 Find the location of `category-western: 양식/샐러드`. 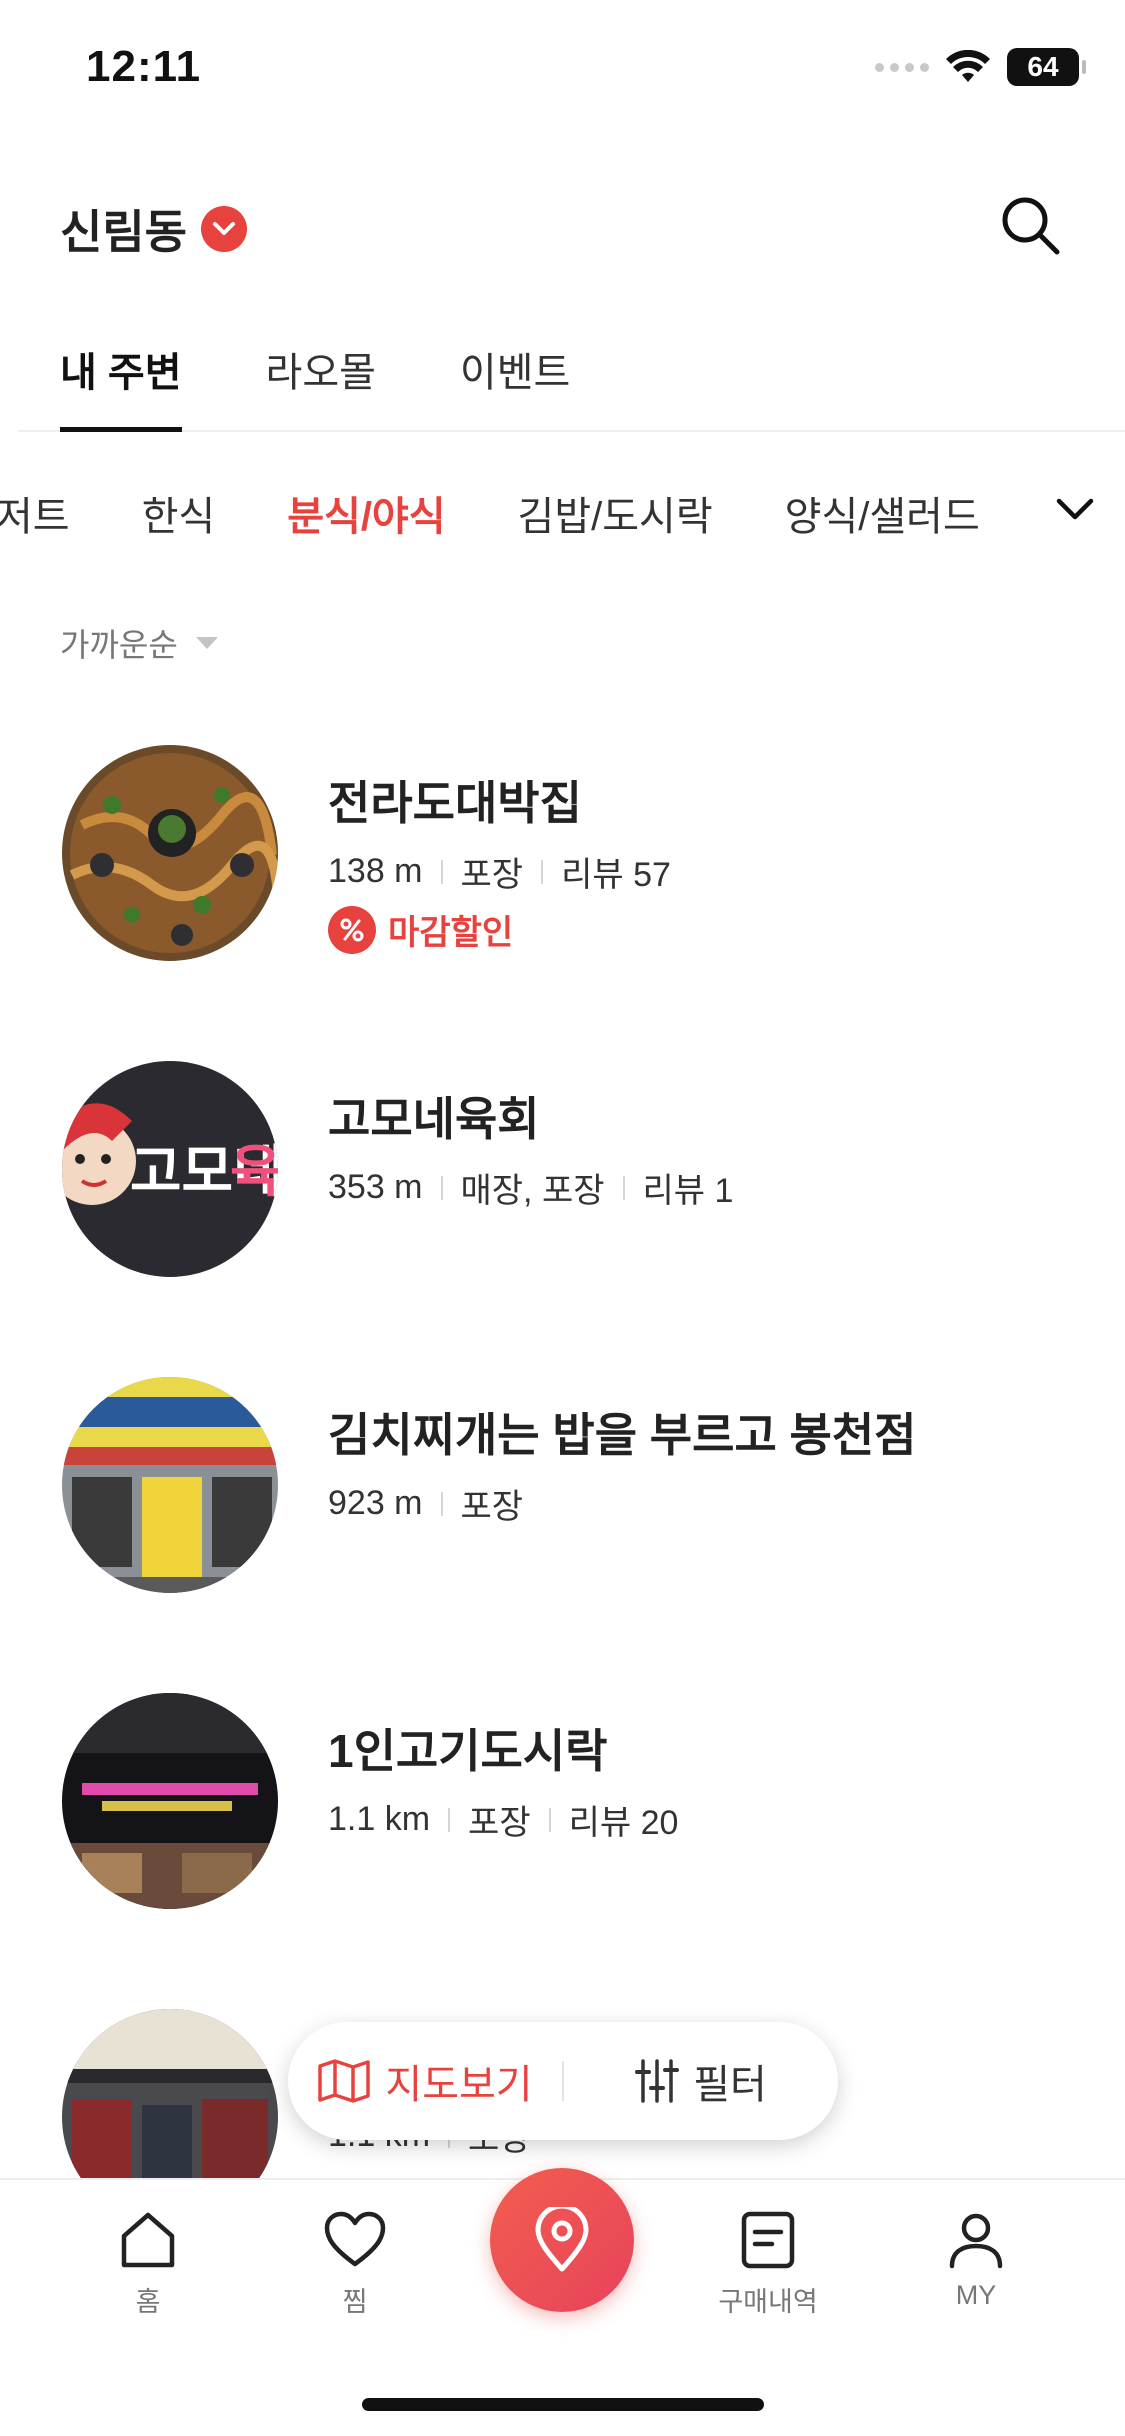

category-western: 양식/샐러드 is located at coordinates (882, 513).